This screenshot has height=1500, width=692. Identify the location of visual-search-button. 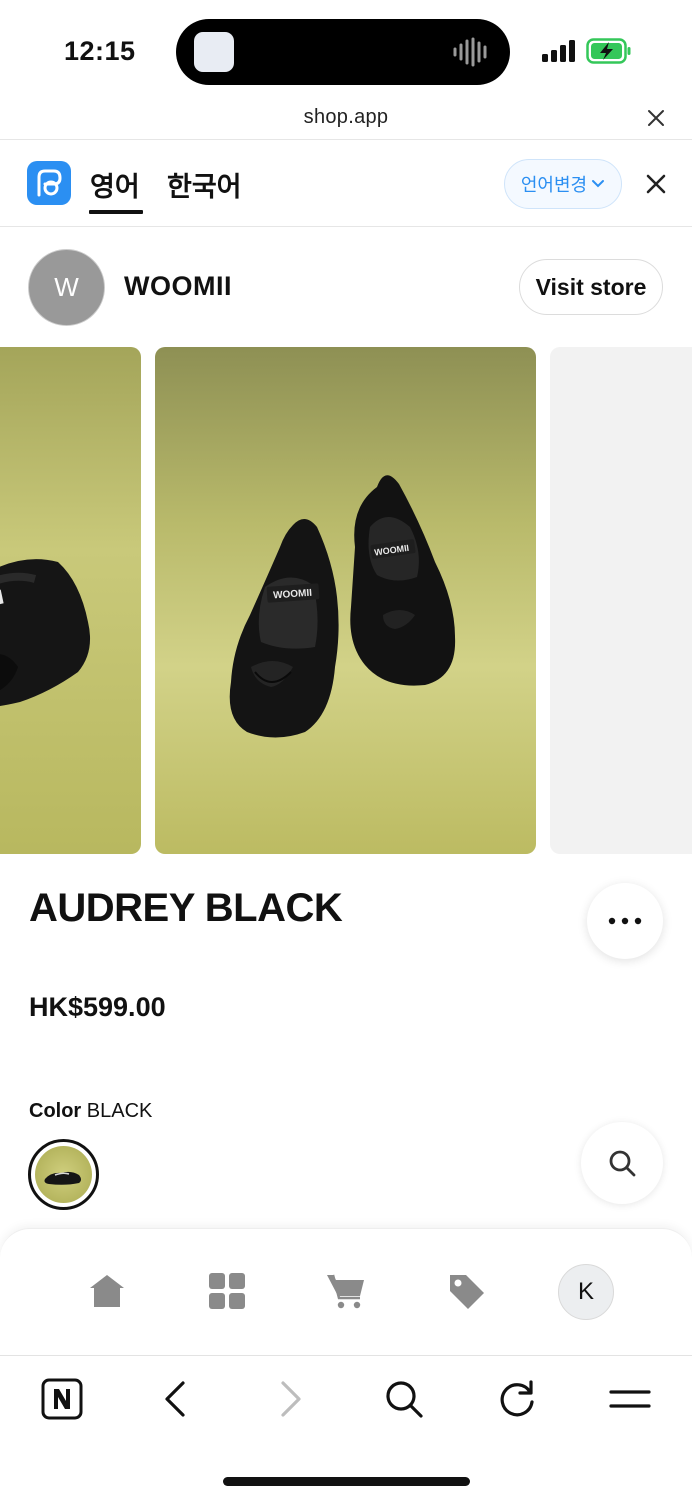
(622, 1163).